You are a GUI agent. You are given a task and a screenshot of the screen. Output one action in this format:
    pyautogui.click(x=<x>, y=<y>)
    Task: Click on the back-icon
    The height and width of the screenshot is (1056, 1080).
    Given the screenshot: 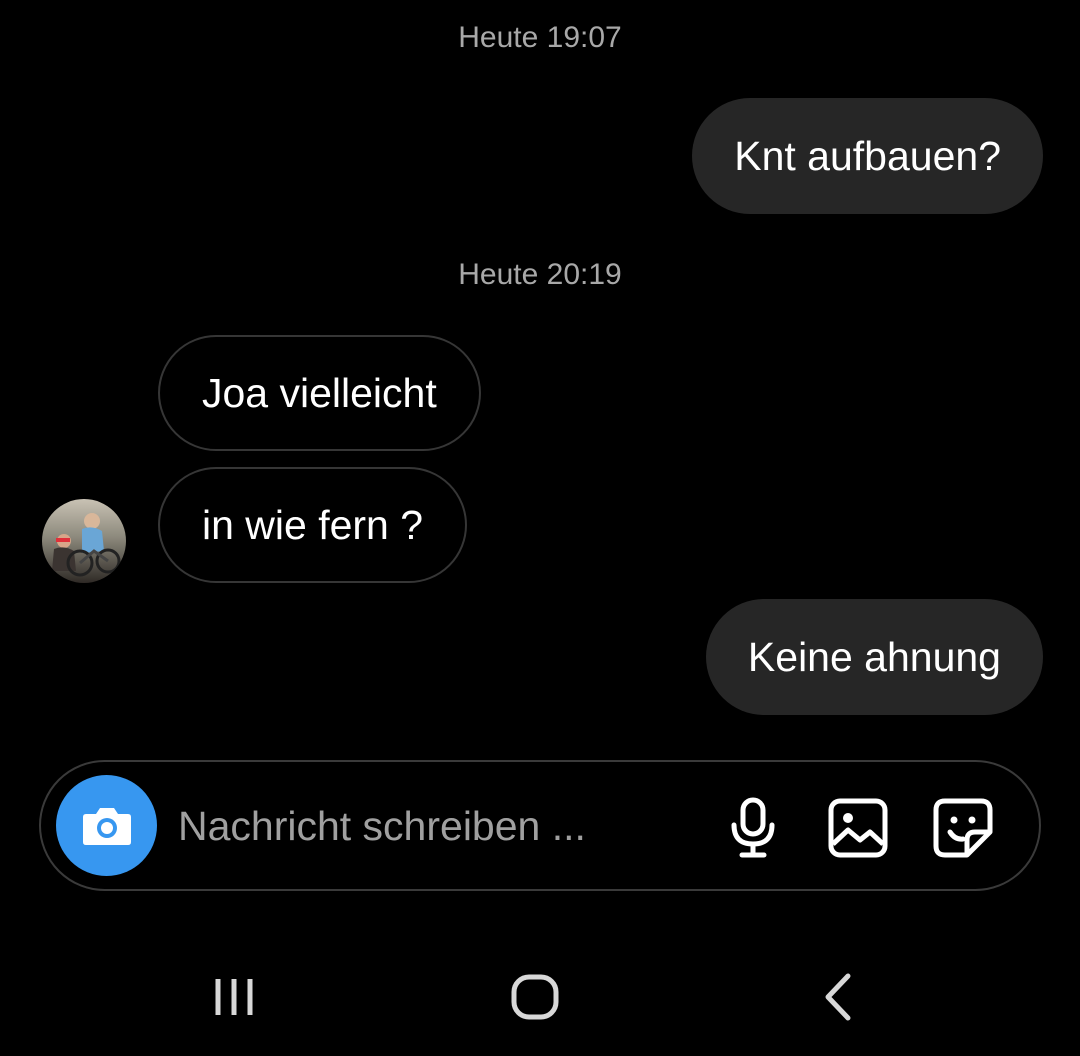 What is the action you would take?
    pyautogui.click(x=838, y=997)
    